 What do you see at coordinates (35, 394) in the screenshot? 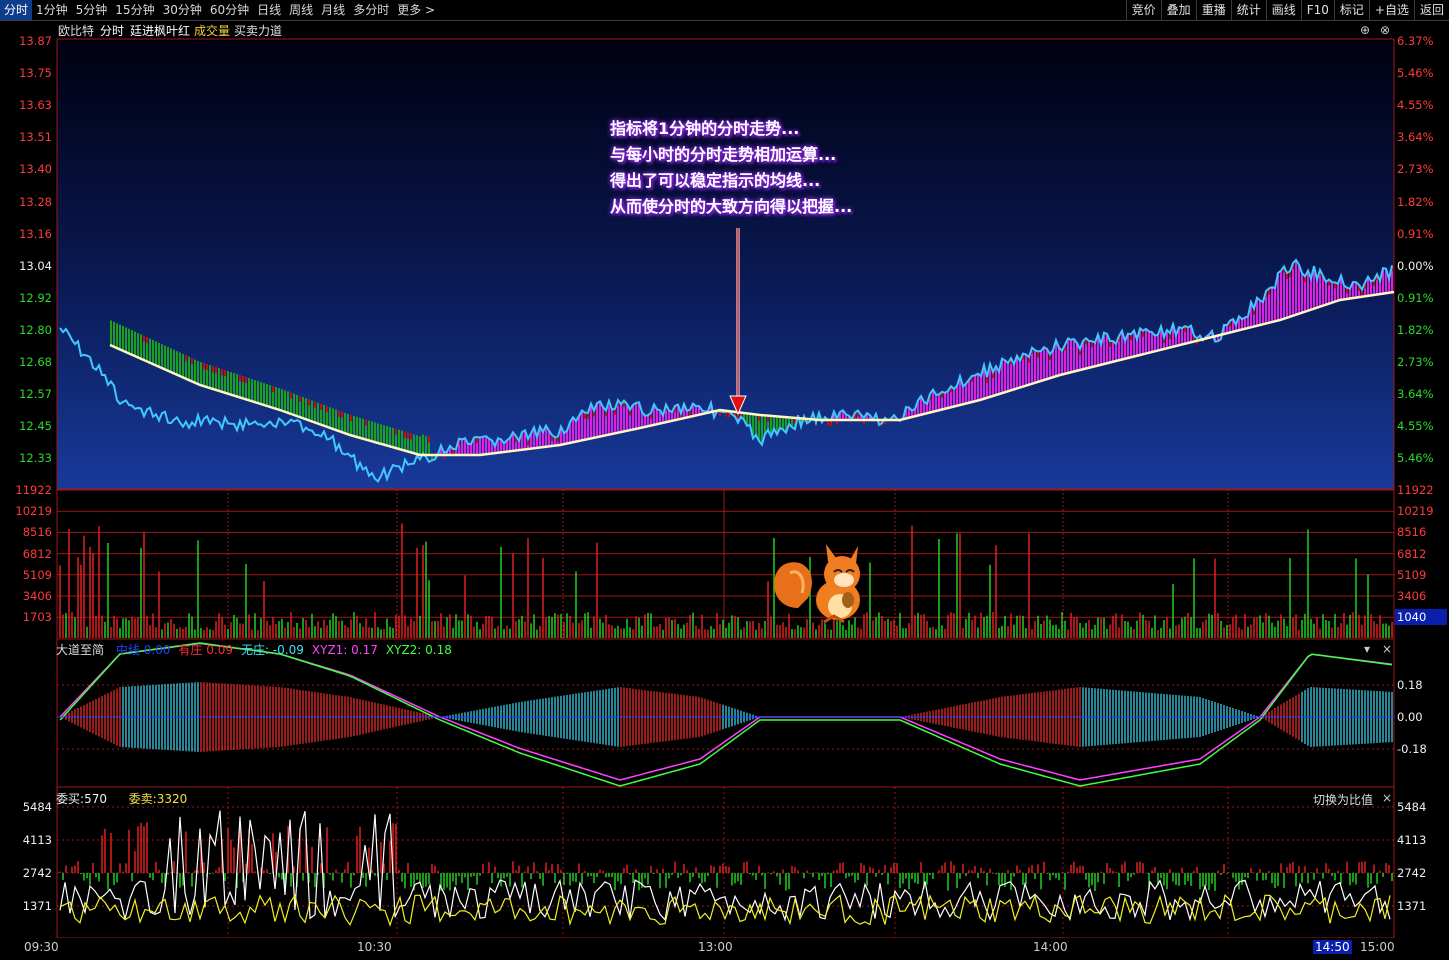
I see `price-tick: 12.57` at bounding box center [35, 394].